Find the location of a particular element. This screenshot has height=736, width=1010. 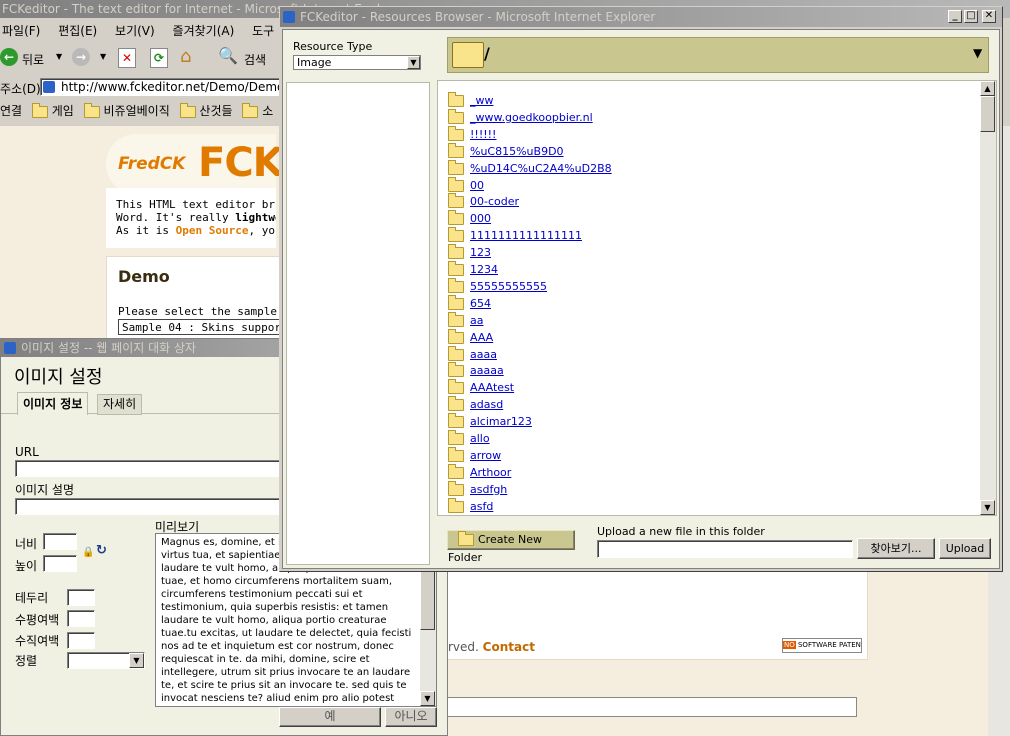

folder-list-item: _ww is located at coordinates (471, 100).